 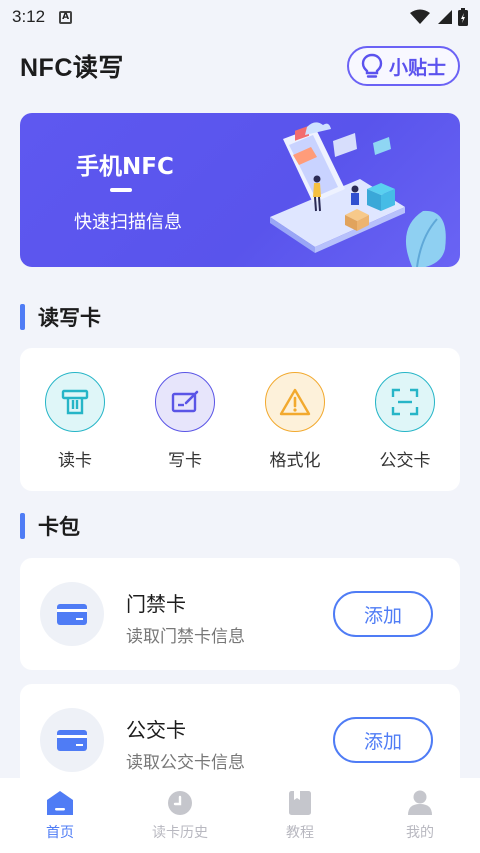 I want to click on tool-bus-circle, so click(x=405, y=402).